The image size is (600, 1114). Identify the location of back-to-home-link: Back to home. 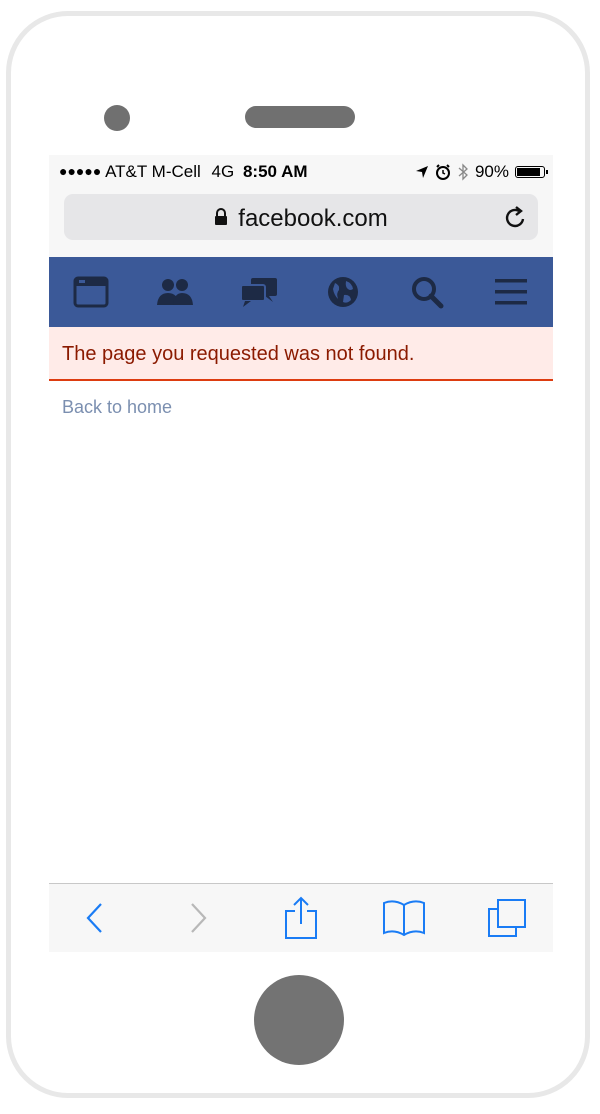
(117, 407).